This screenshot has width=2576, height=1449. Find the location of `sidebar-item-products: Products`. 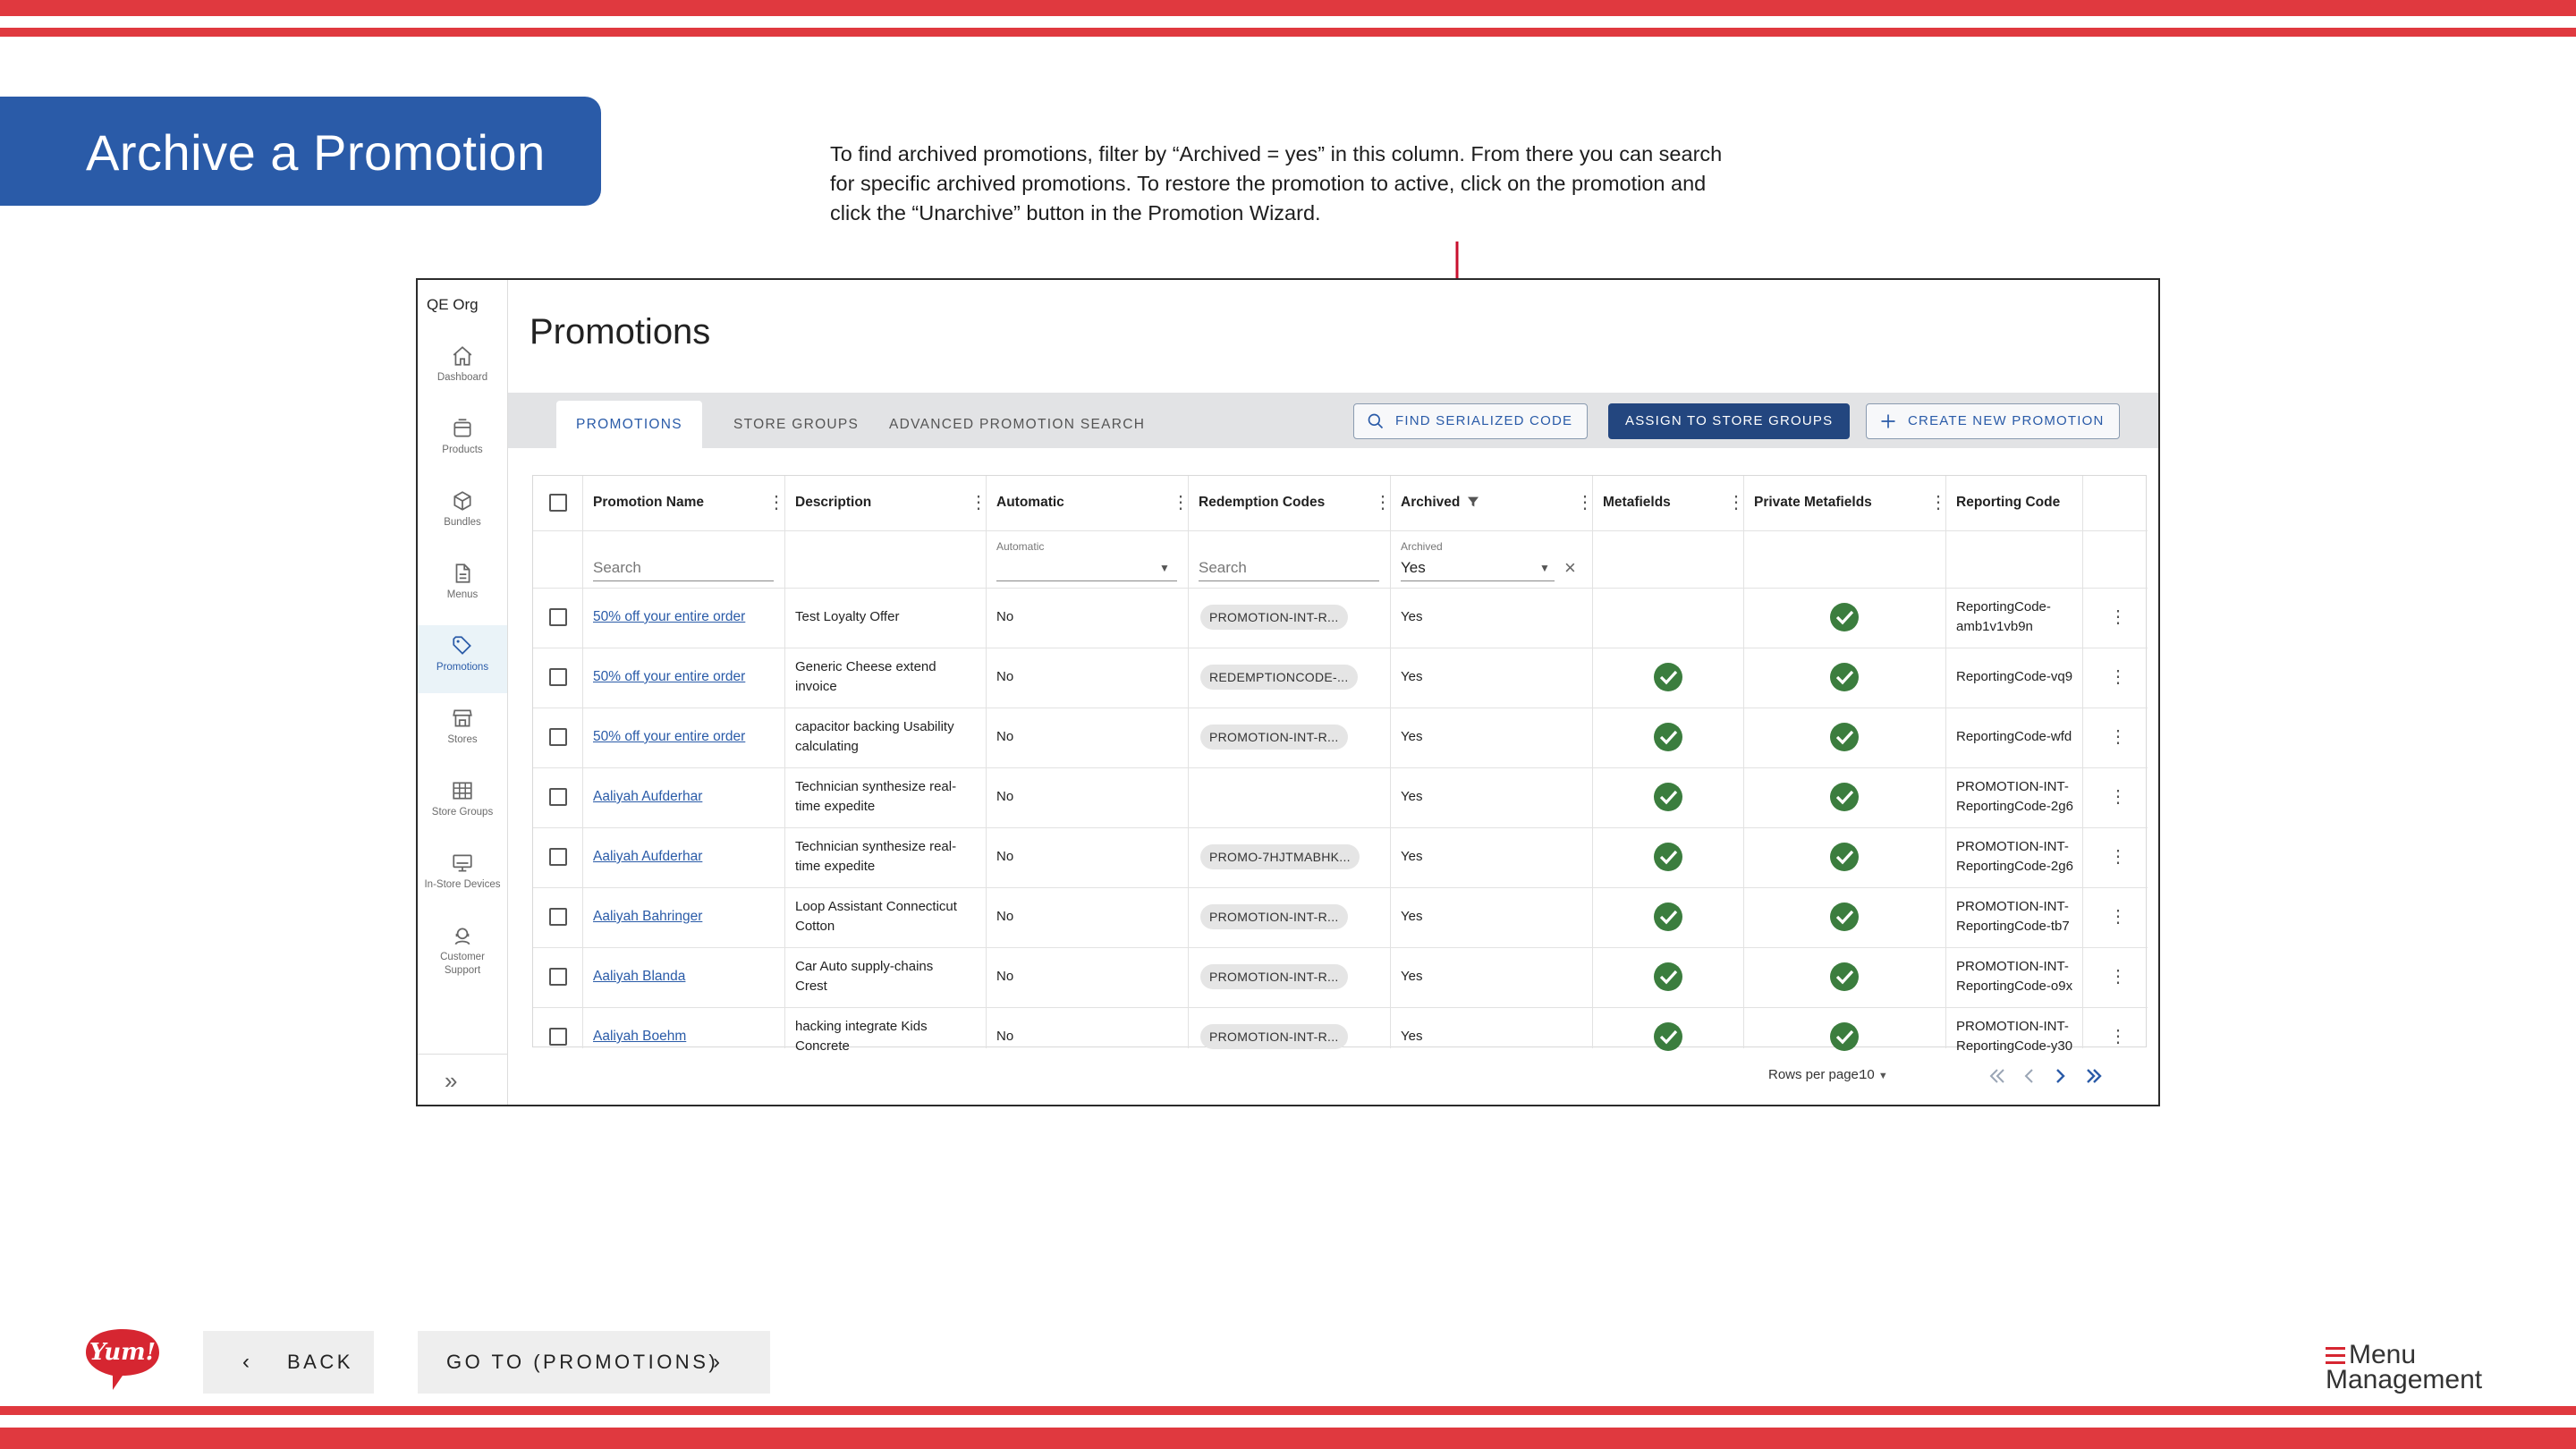

sidebar-item-products: Products is located at coordinates (462, 442).